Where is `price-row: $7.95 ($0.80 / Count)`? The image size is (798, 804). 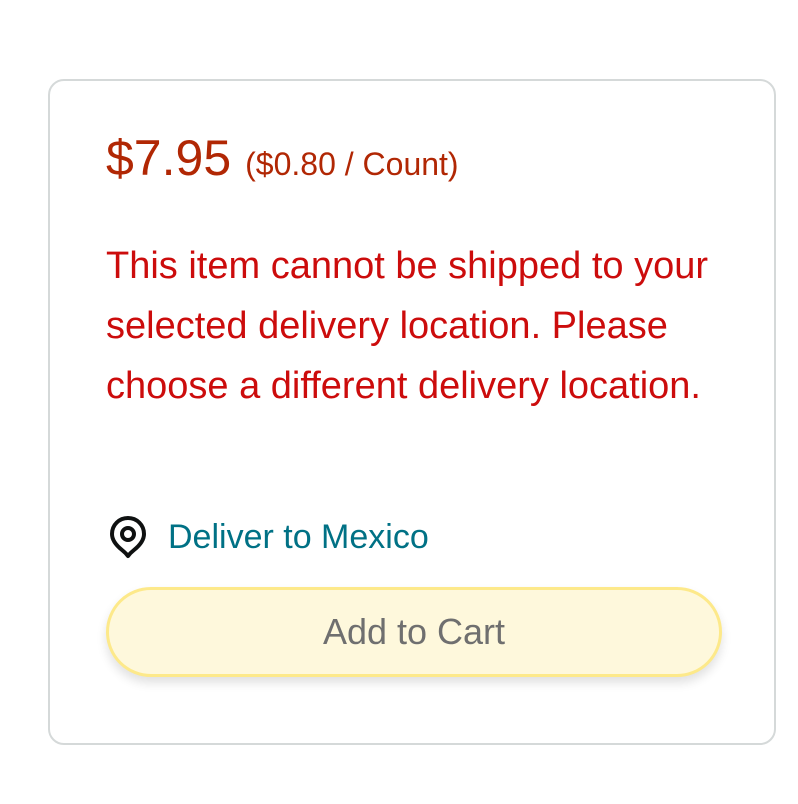 price-row: $7.95 ($0.80 / Count) is located at coordinates (282, 158).